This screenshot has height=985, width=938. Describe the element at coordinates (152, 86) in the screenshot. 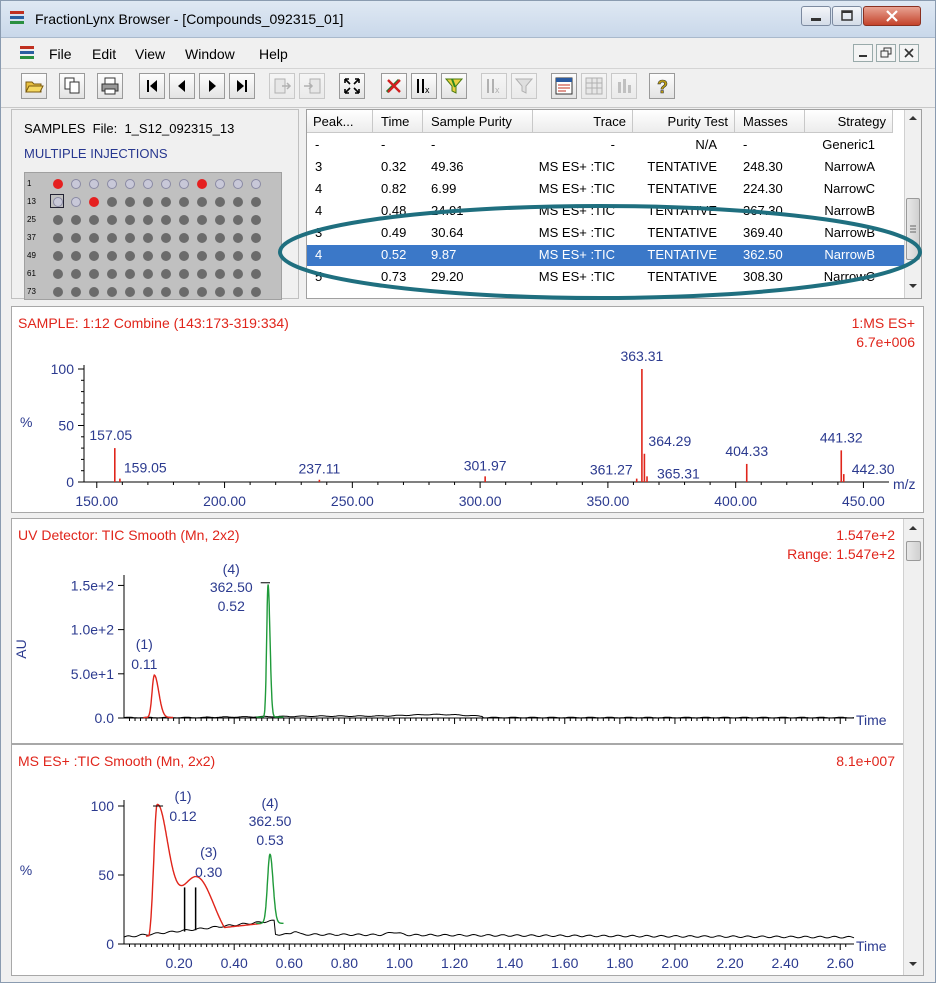

I see `first-record-button` at that location.